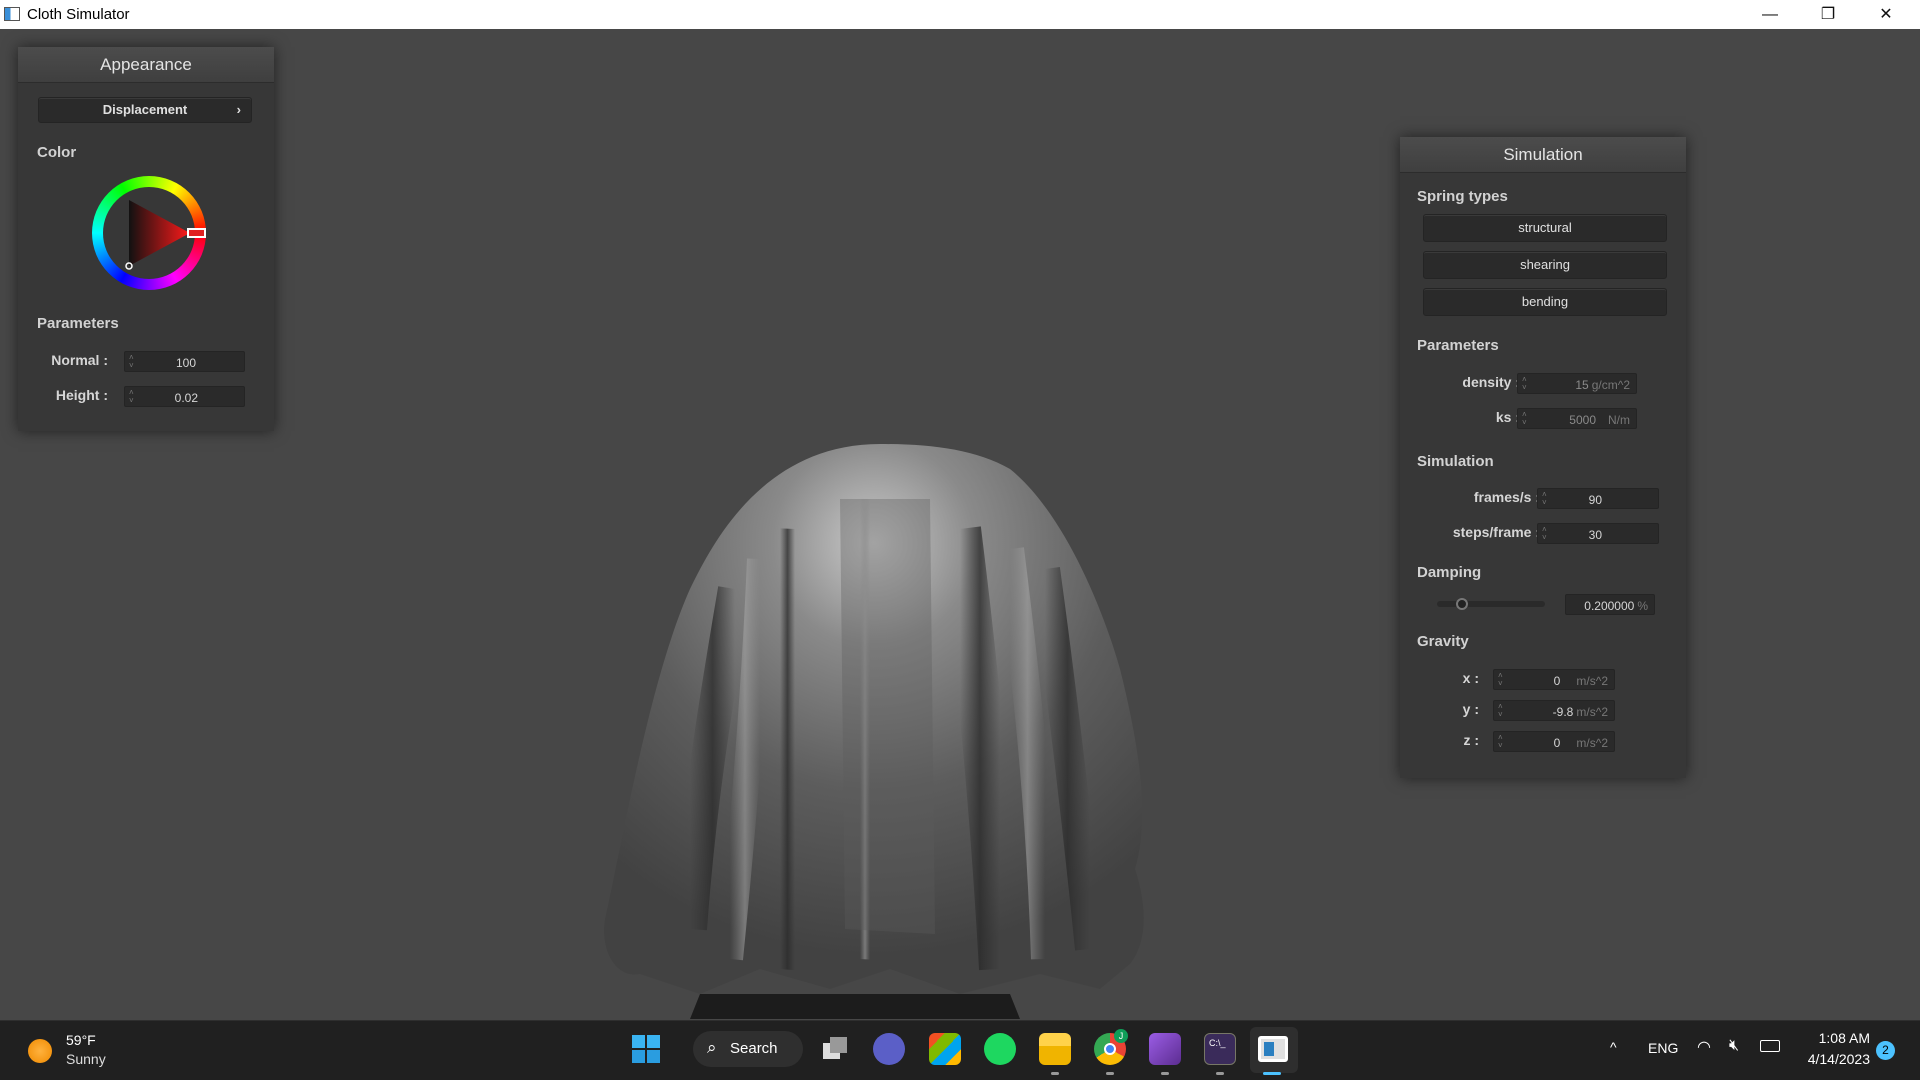  What do you see at coordinates (835, 1049) in the screenshot?
I see `task-view-icon` at bounding box center [835, 1049].